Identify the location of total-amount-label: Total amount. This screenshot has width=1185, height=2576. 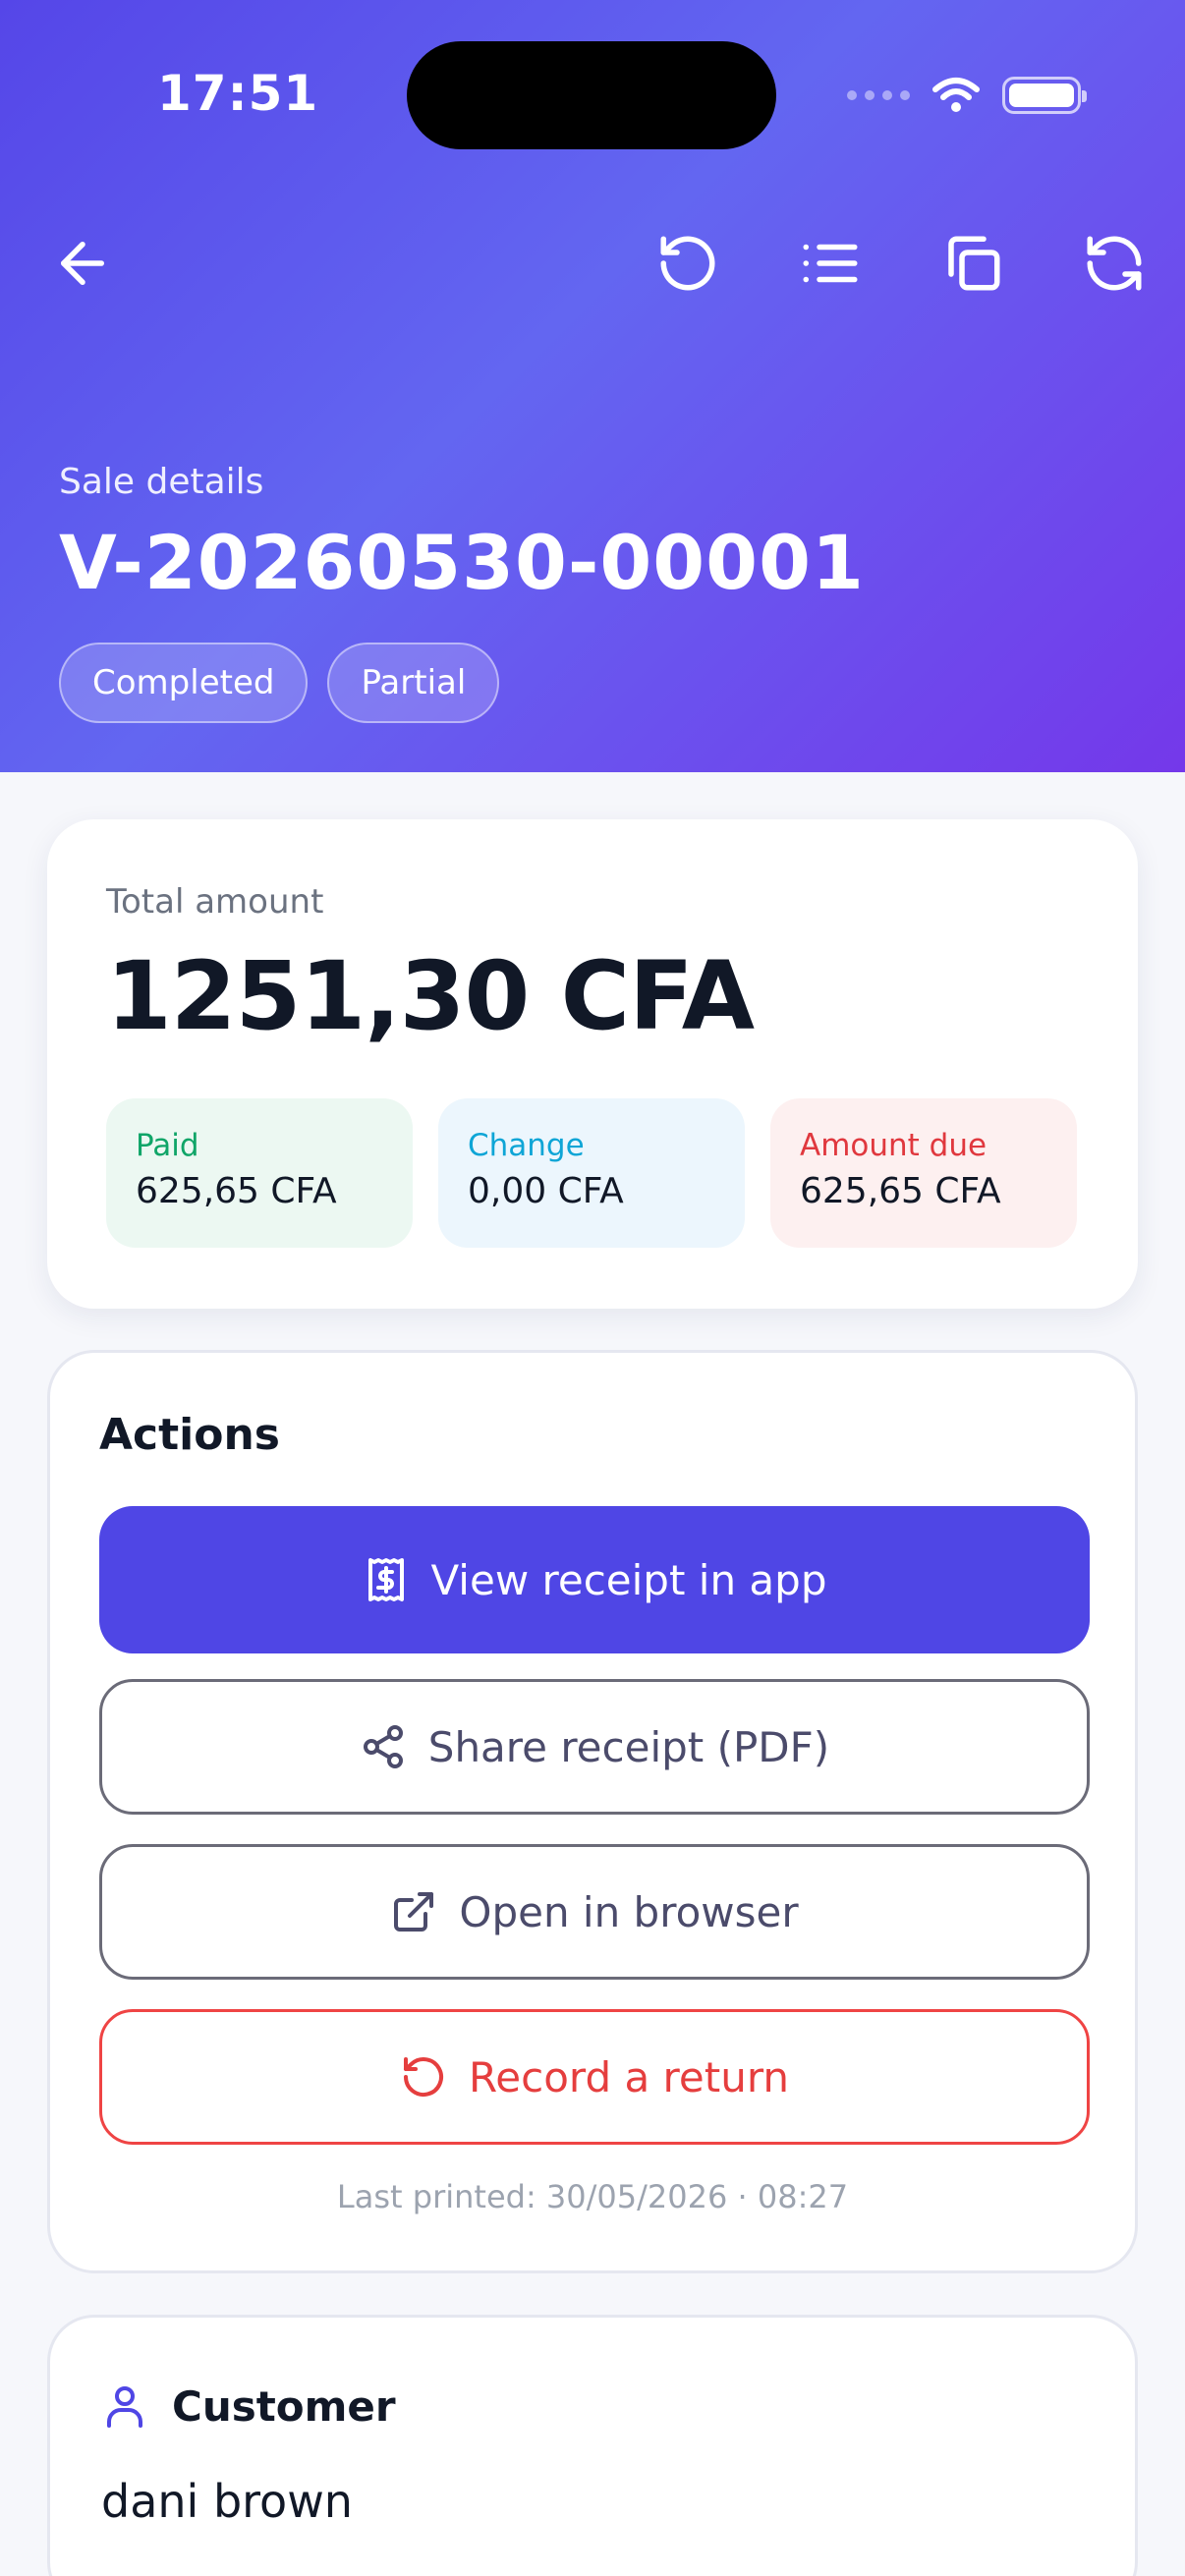
(215, 902).